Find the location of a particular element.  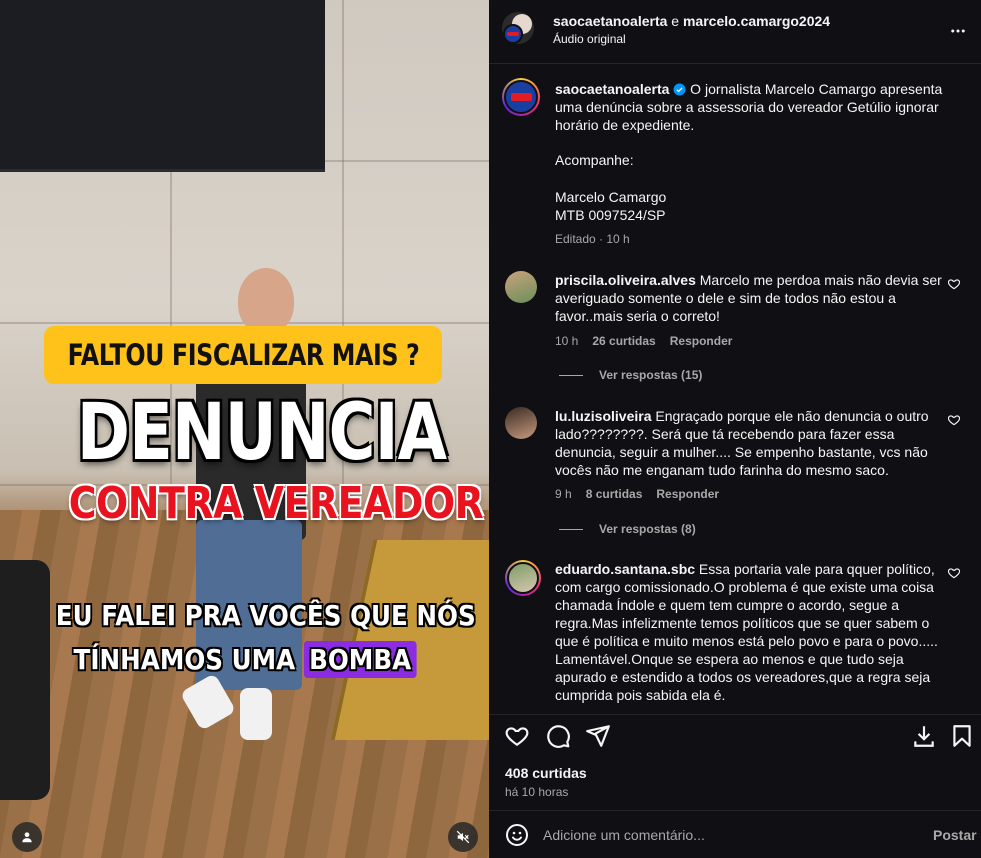

view-replies-label: Ver respostas (15) is located at coordinates (651, 375).